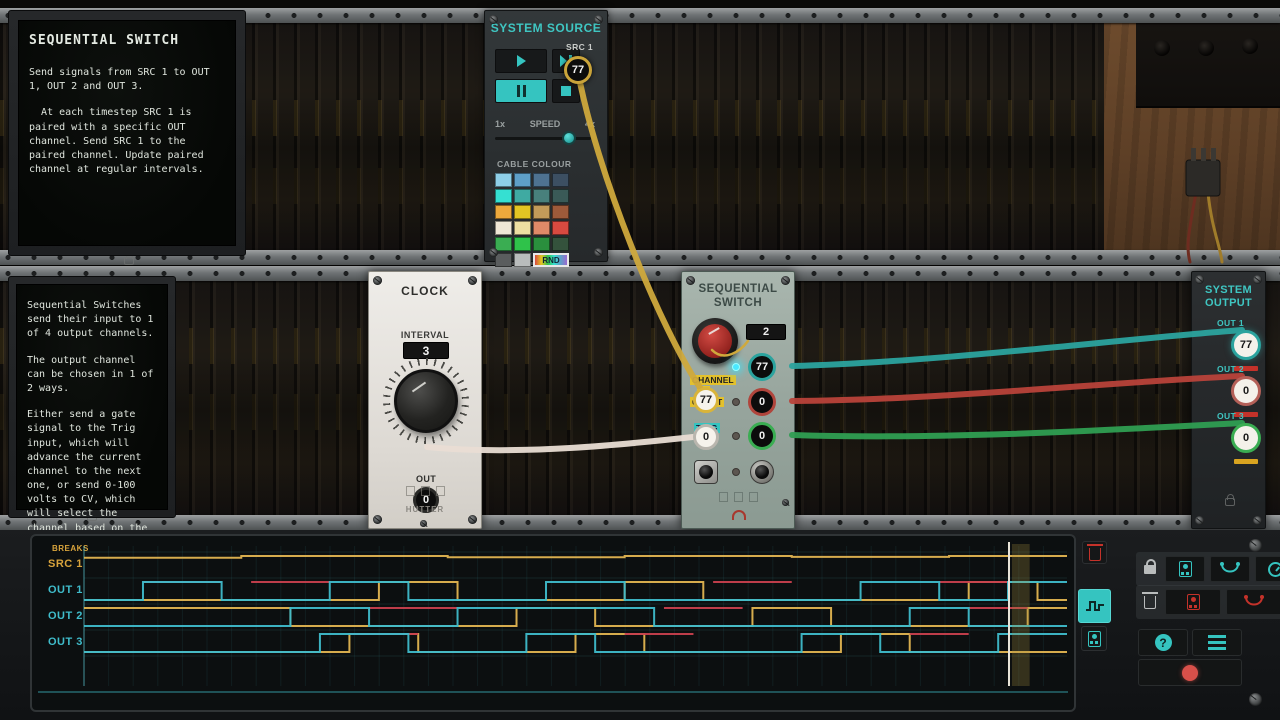  I want to click on clock-module: CLOCK INTERVAL 3 OUT 0 HUTTER, so click(425, 400).